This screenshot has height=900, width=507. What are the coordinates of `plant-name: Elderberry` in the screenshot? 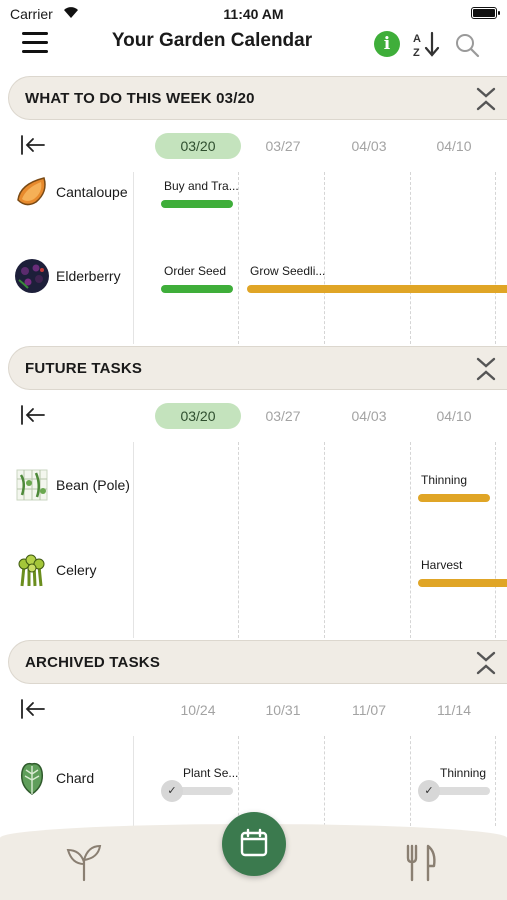 It's located at (88, 276).